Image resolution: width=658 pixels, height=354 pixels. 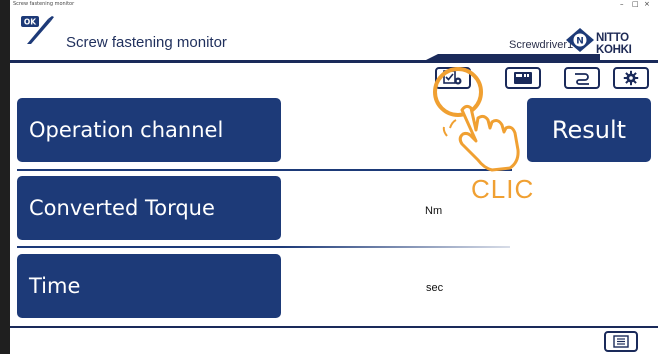 I want to click on monitor-settings-button, so click(x=453, y=78).